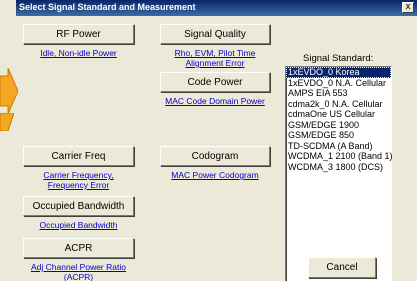  Describe the element at coordinates (408, 7) in the screenshot. I see `close-icon: x` at that location.